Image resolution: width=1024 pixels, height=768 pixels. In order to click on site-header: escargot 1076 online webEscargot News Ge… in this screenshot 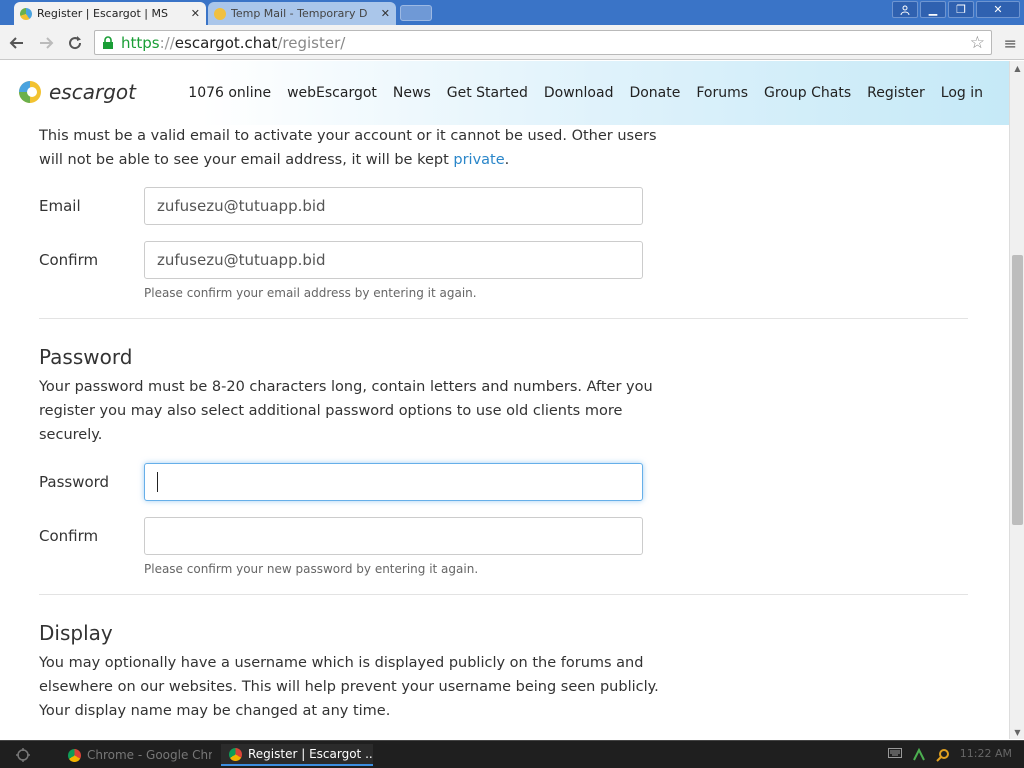, I will do `click(504, 93)`.